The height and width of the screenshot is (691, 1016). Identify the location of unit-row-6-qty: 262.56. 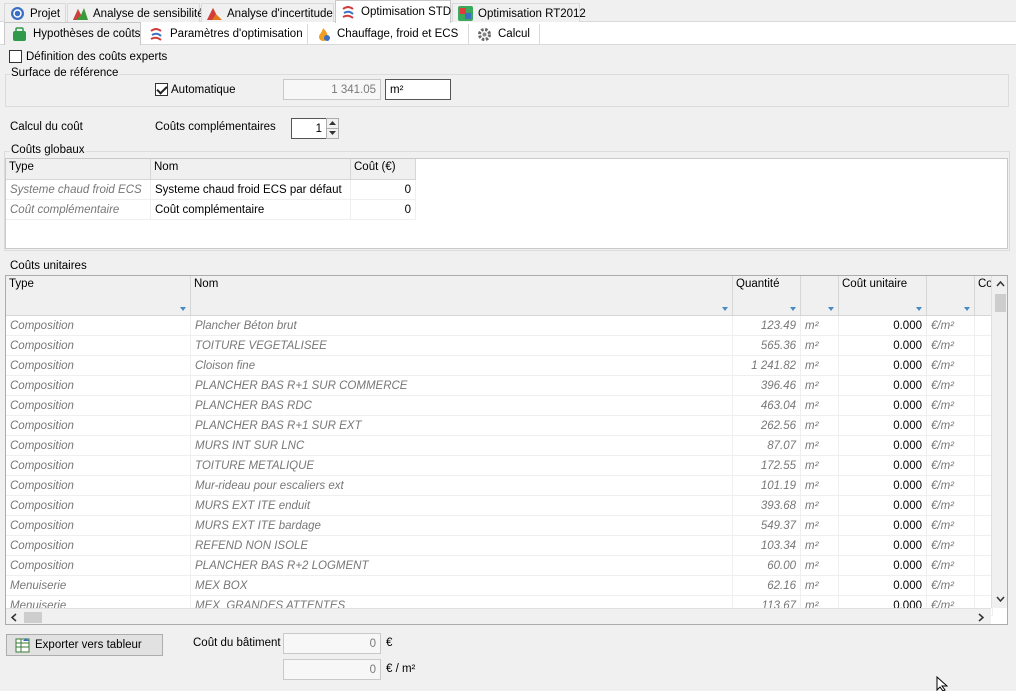
(767, 426).